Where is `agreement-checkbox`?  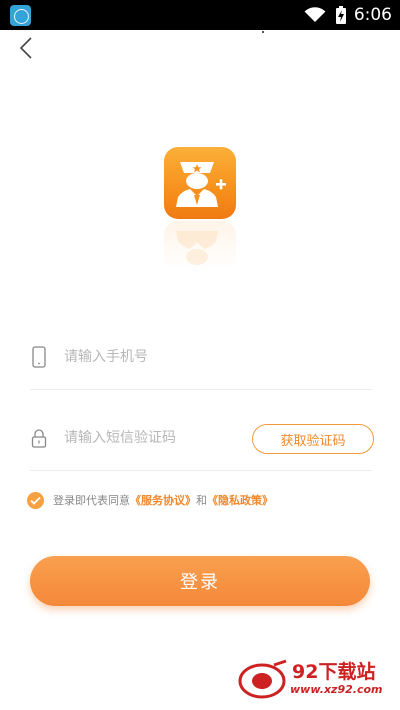
agreement-checkbox is located at coordinates (35, 500).